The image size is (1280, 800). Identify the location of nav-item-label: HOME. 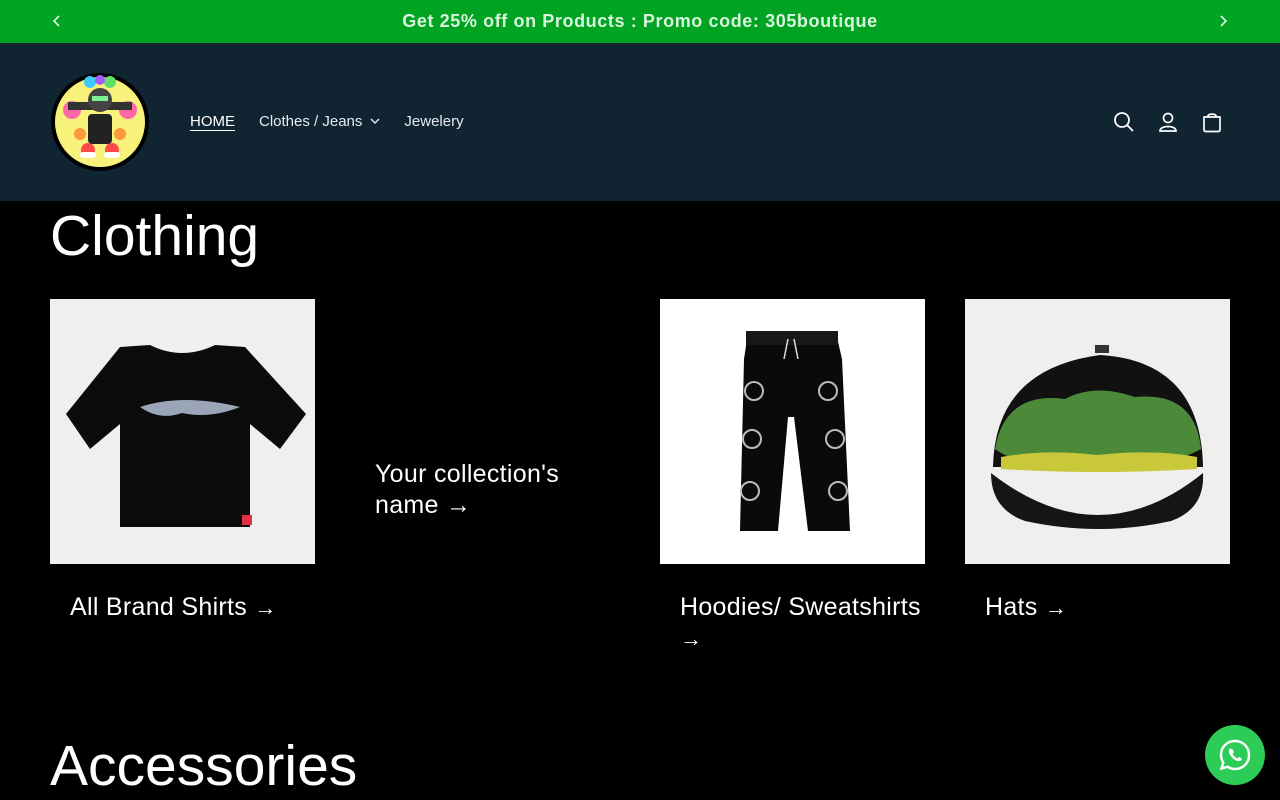
(212, 121).